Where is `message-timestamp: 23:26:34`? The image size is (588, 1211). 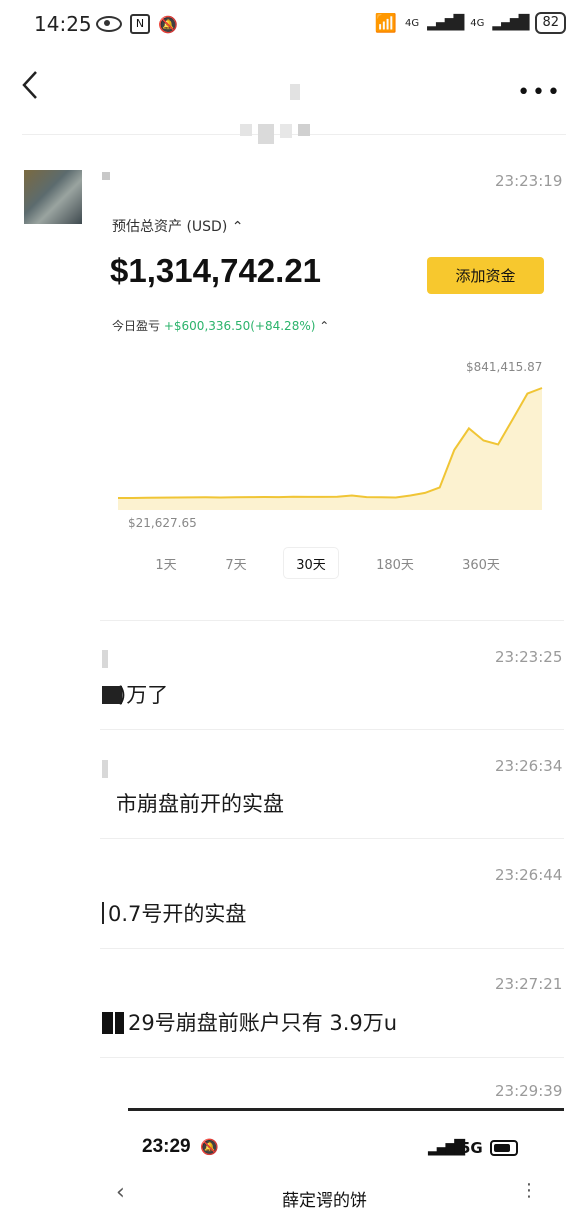 message-timestamp: 23:26:34 is located at coordinates (529, 766).